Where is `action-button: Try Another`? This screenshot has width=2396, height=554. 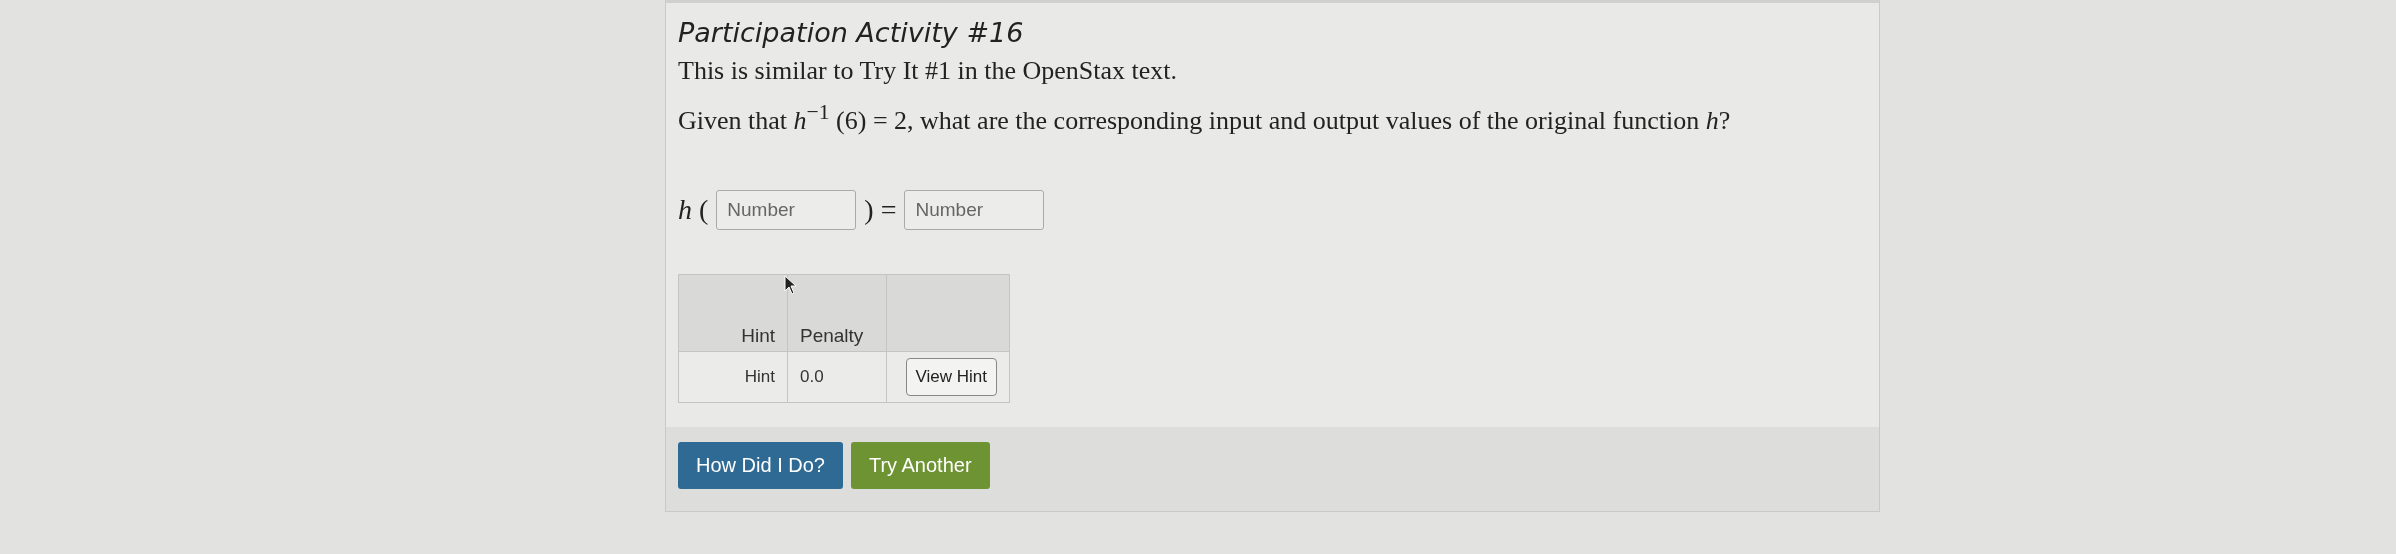 action-button: Try Another is located at coordinates (920, 465).